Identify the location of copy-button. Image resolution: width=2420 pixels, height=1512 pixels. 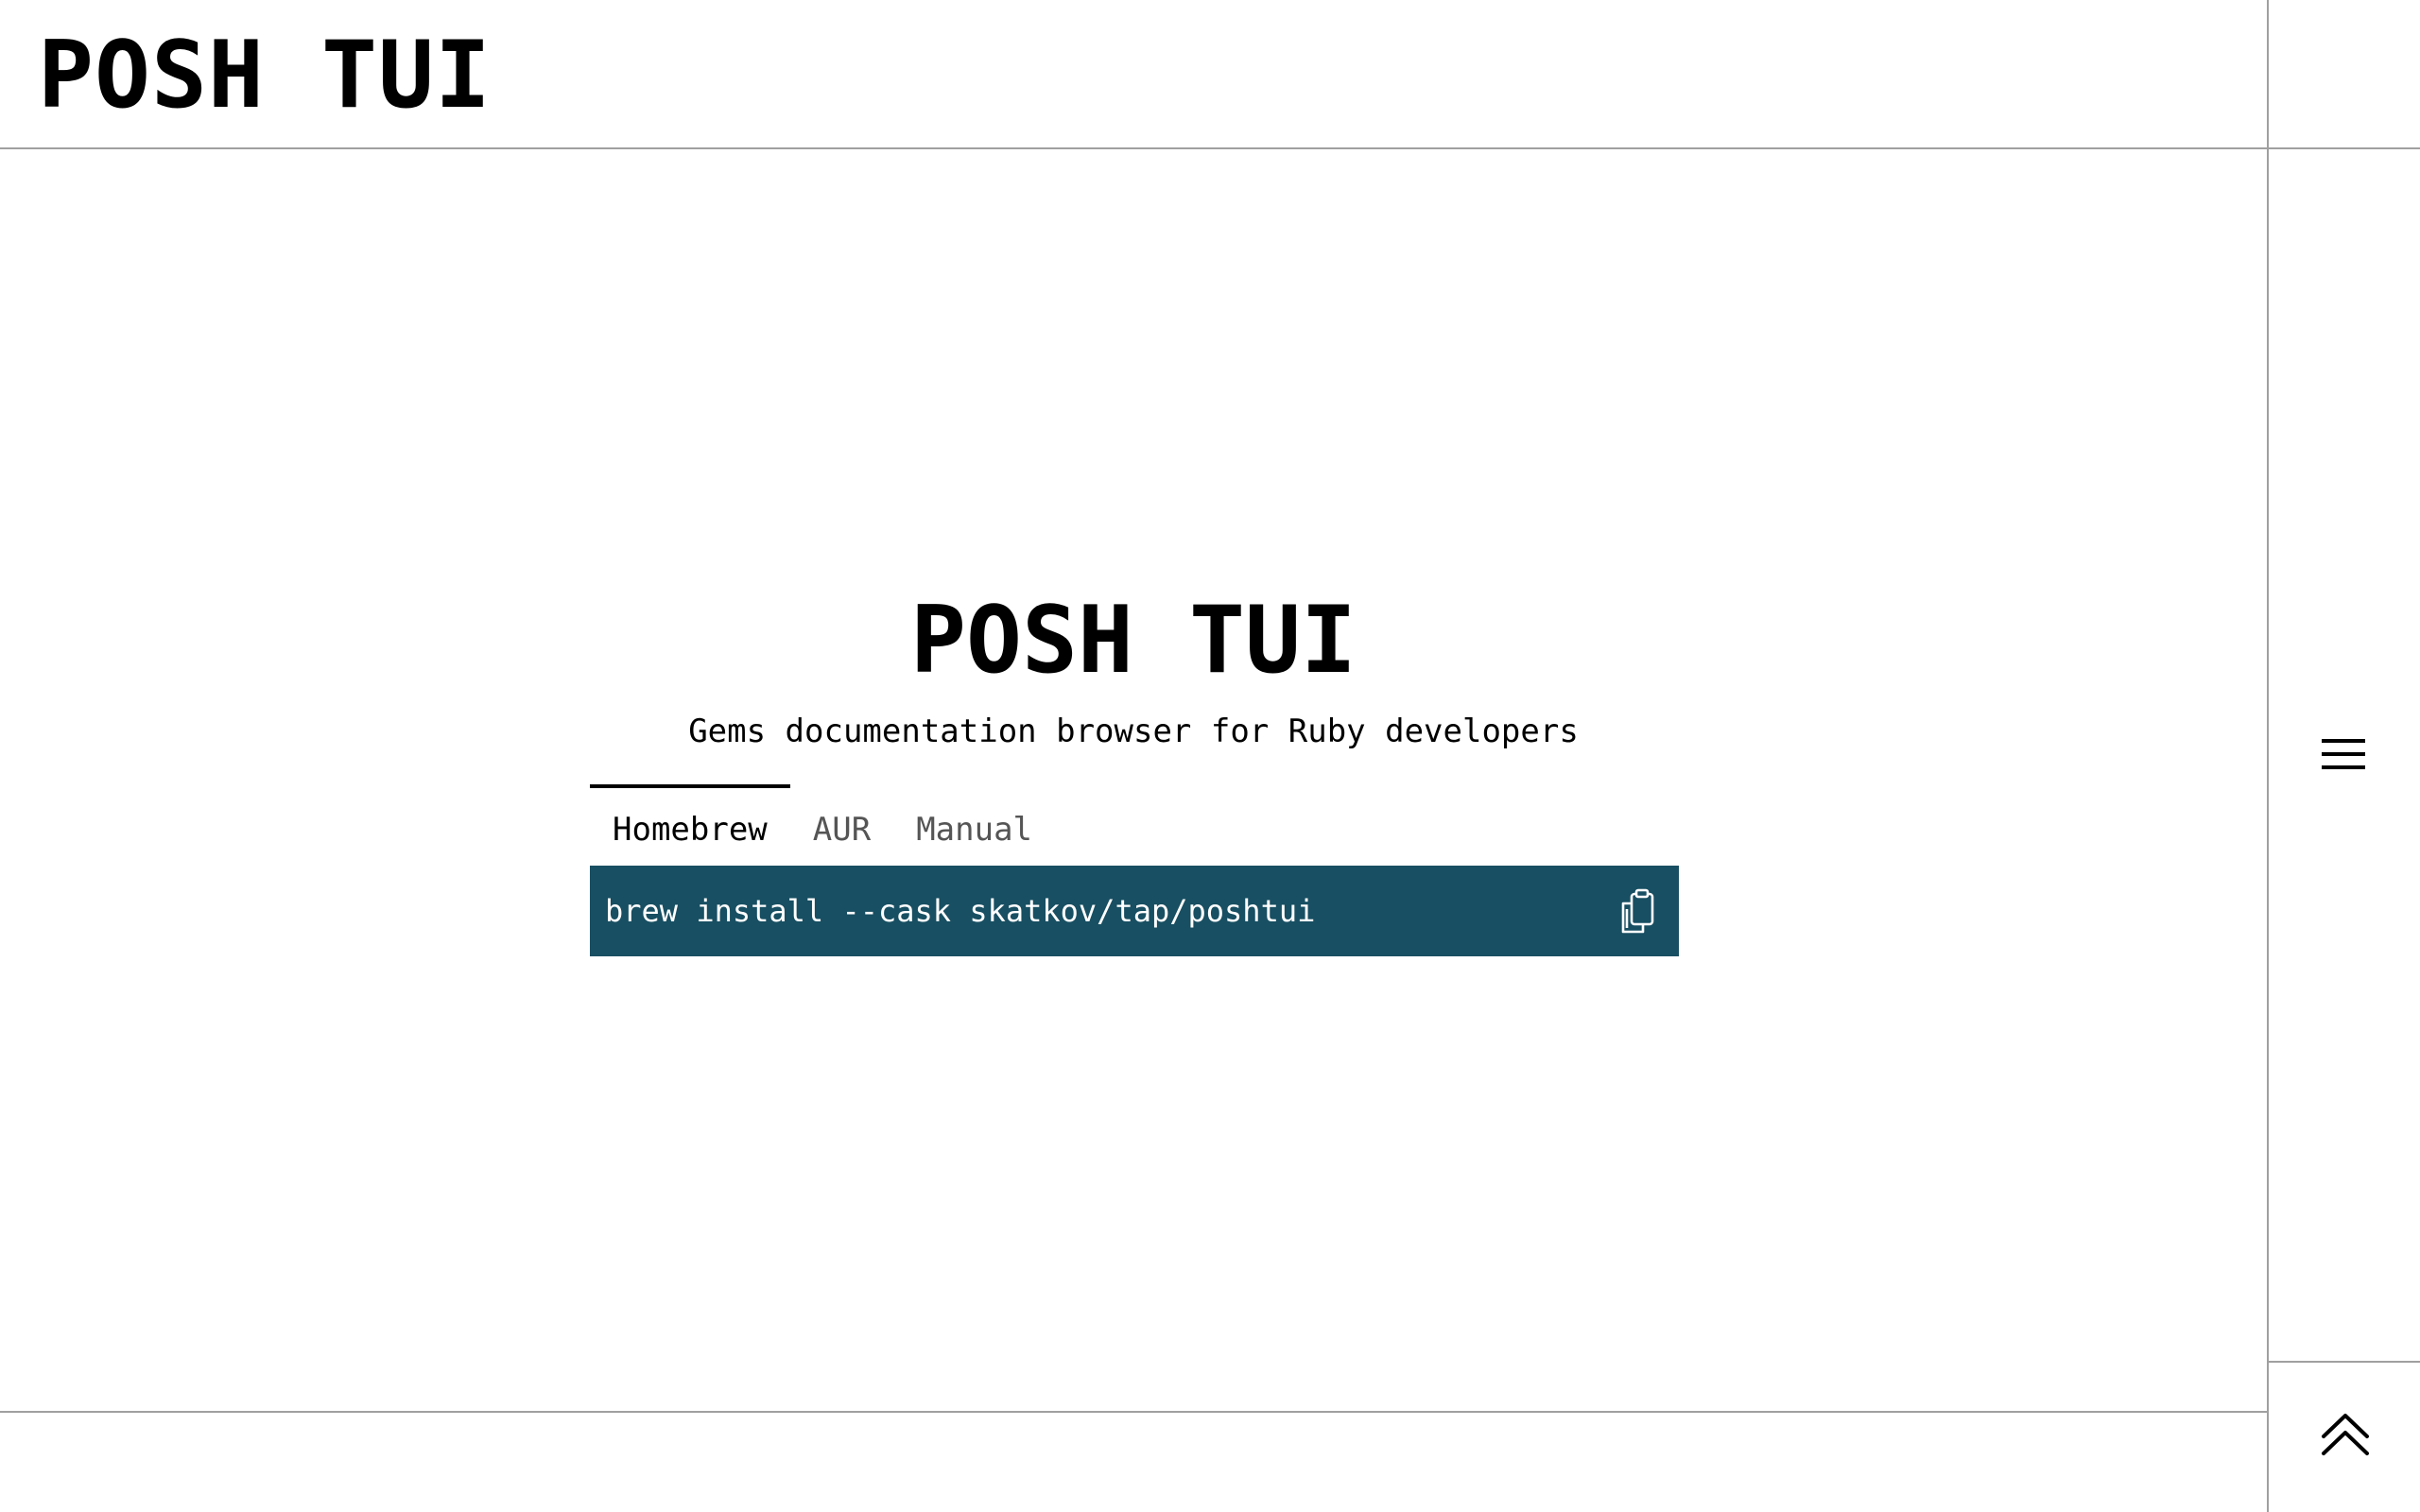
(1637, 912).